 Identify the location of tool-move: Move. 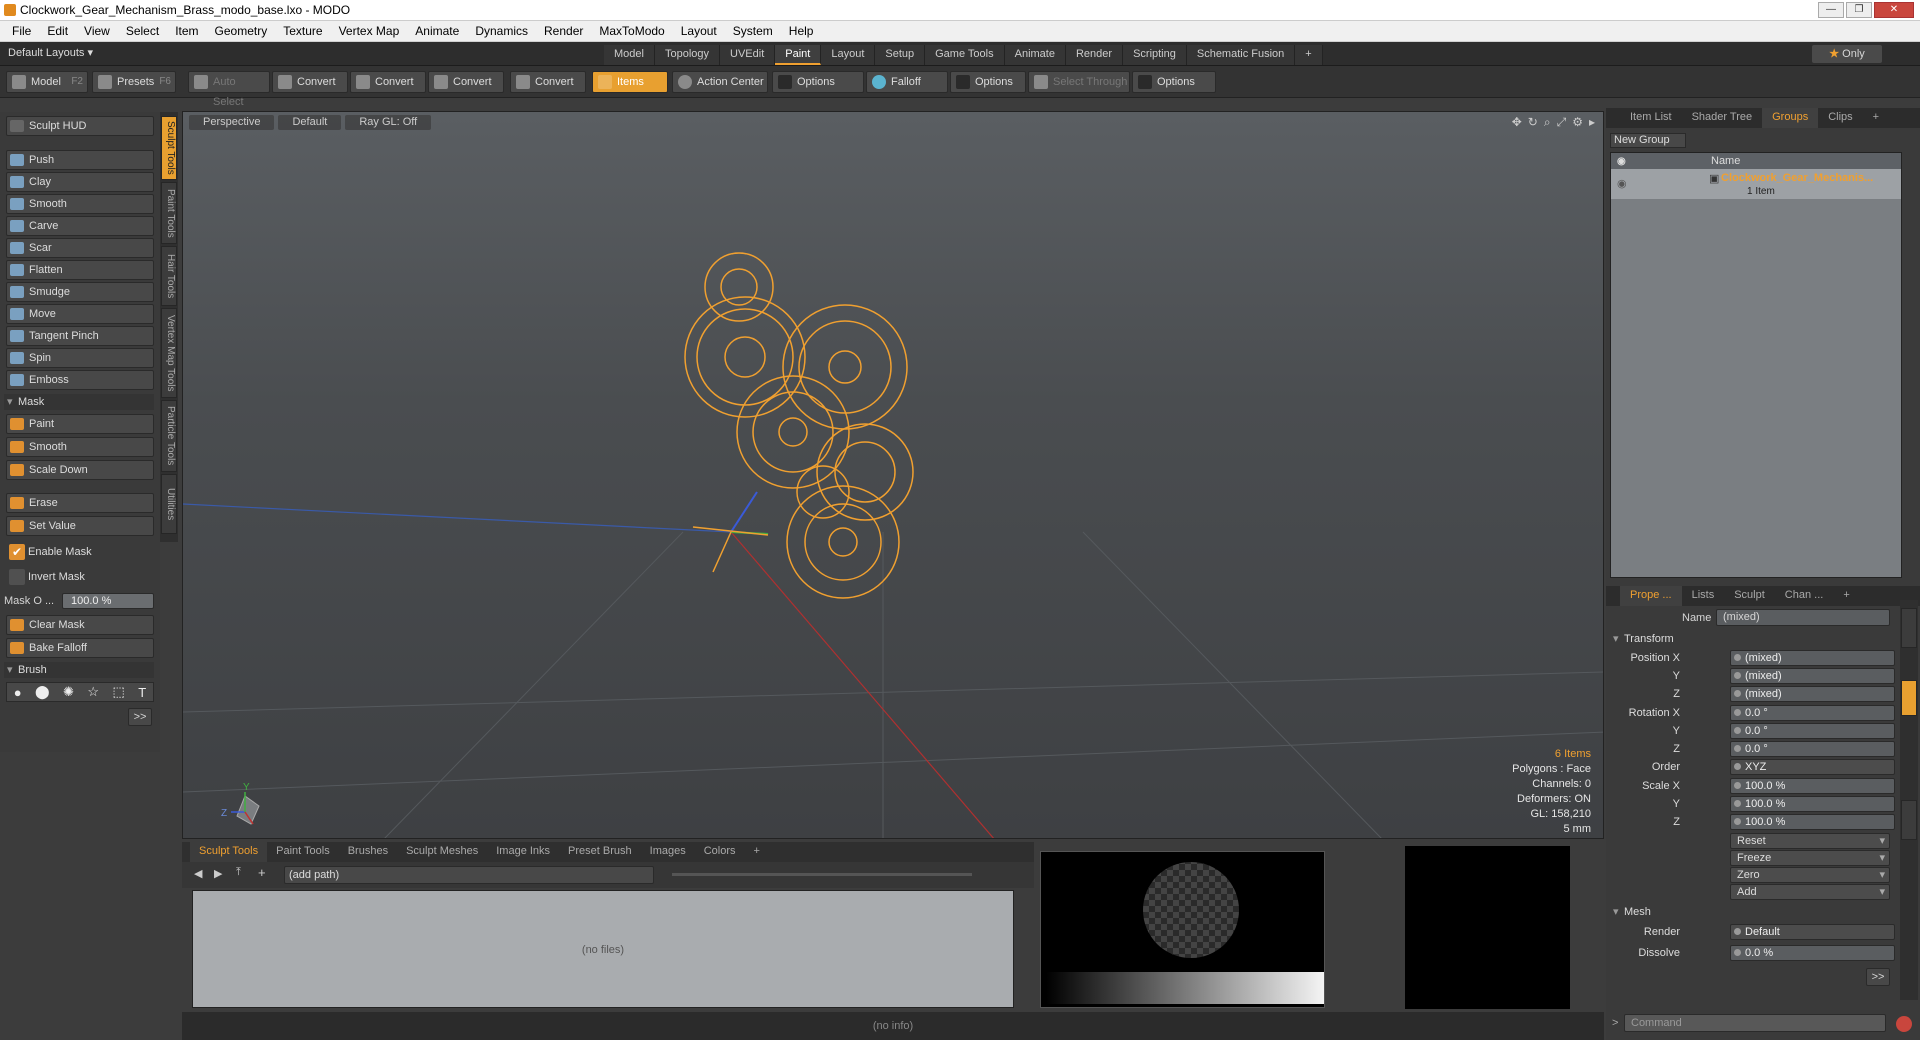
(80, 314).